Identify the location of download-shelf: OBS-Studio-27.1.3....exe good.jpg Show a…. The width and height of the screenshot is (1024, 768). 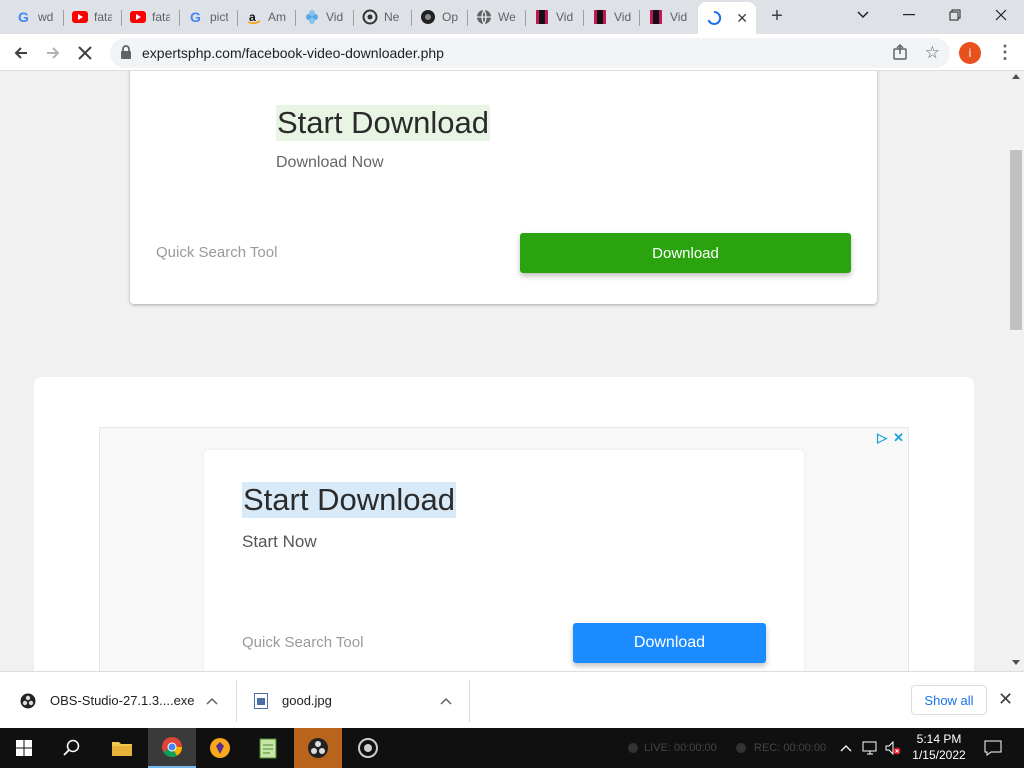
(512, 699).